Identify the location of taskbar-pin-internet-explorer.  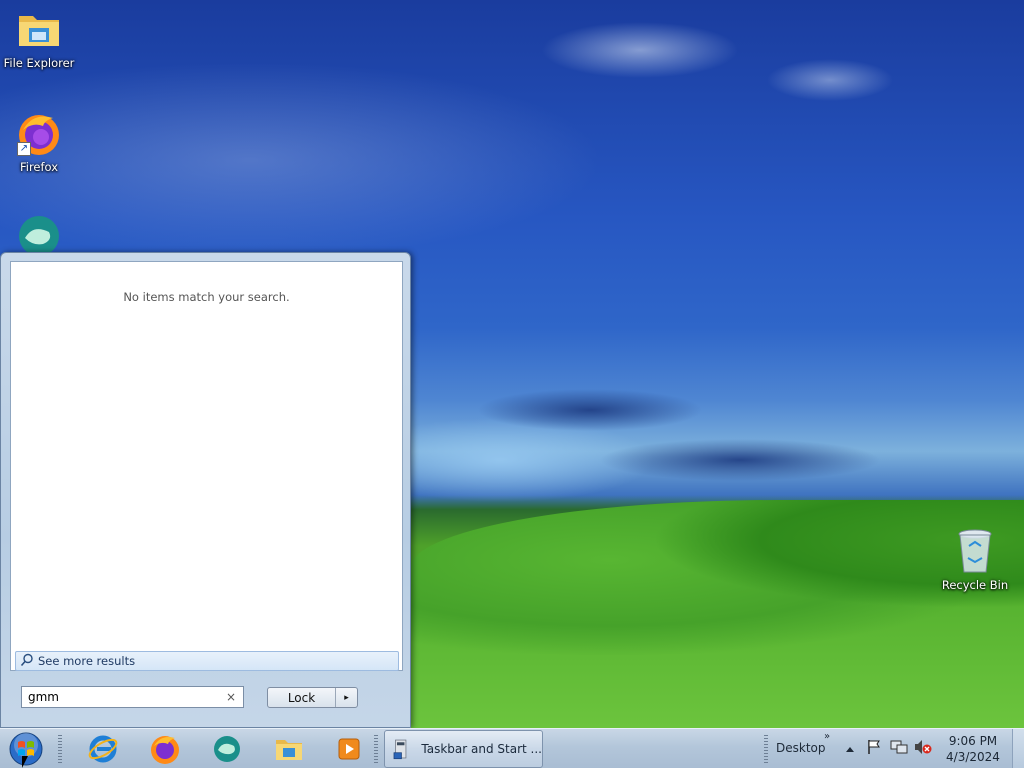
(103, 749).